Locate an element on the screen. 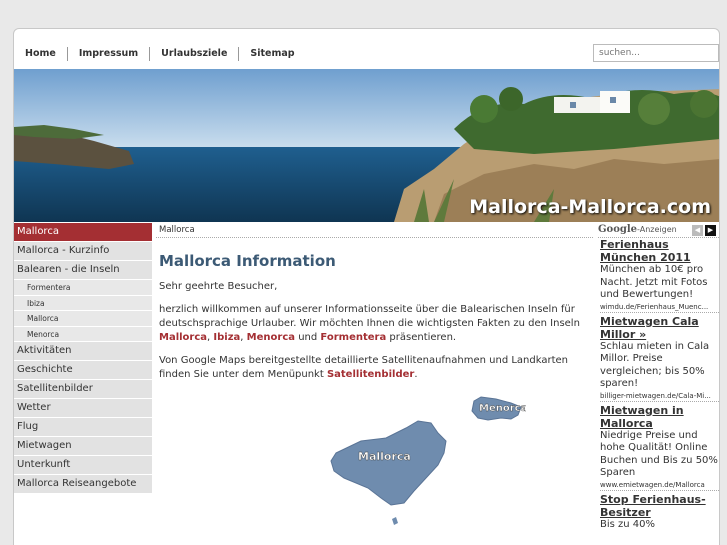 Image resolution: width=727 pixels, height=545 pixels. nav-sitemap: Sitemap is located at coordinates (271, 54).